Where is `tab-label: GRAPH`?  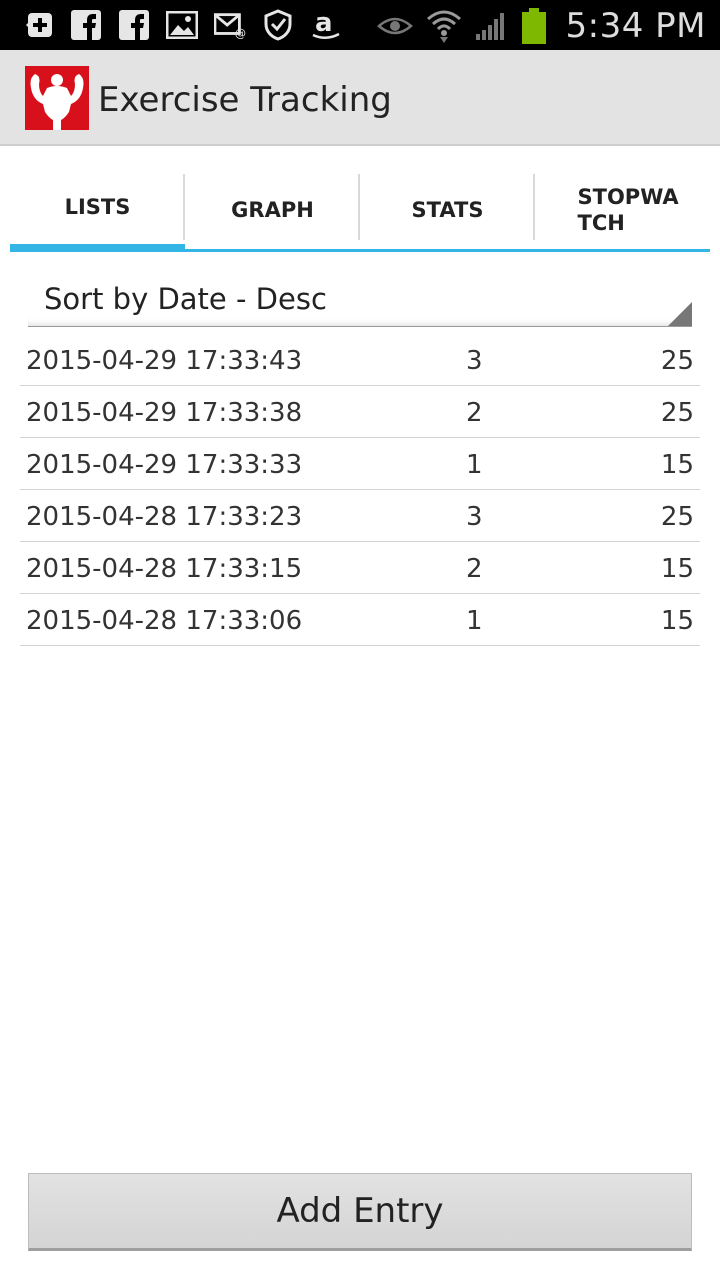 tab-label: GRAPH is located at coordinates (272, 209).